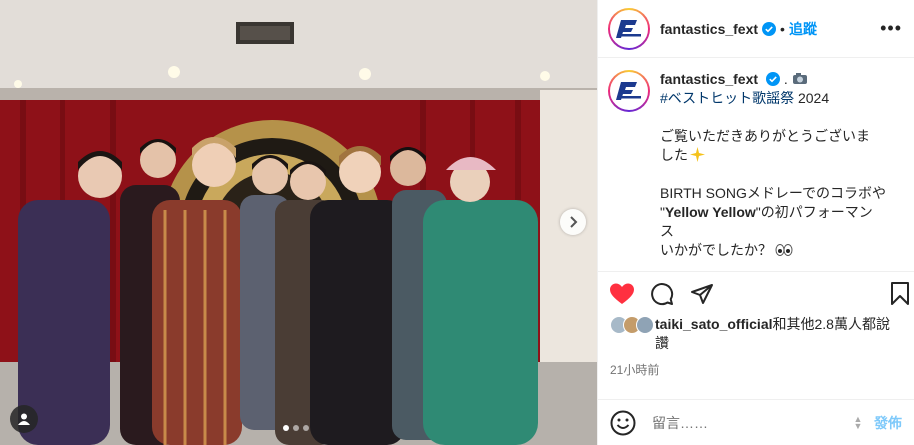  I want to click on save-button, so click(902, 294).